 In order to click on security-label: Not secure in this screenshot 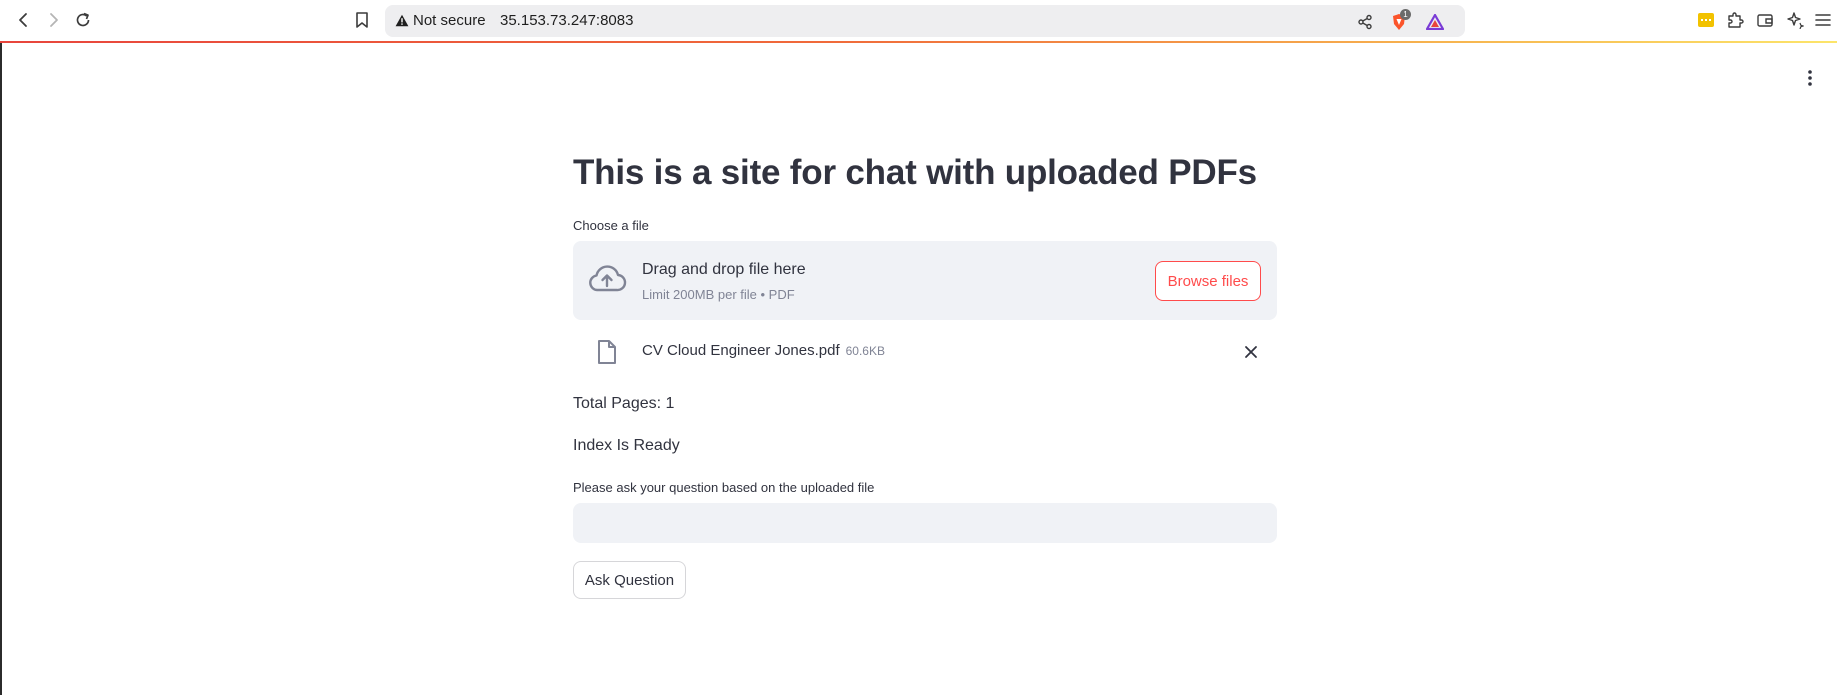, I will do `click(449, 20)`.